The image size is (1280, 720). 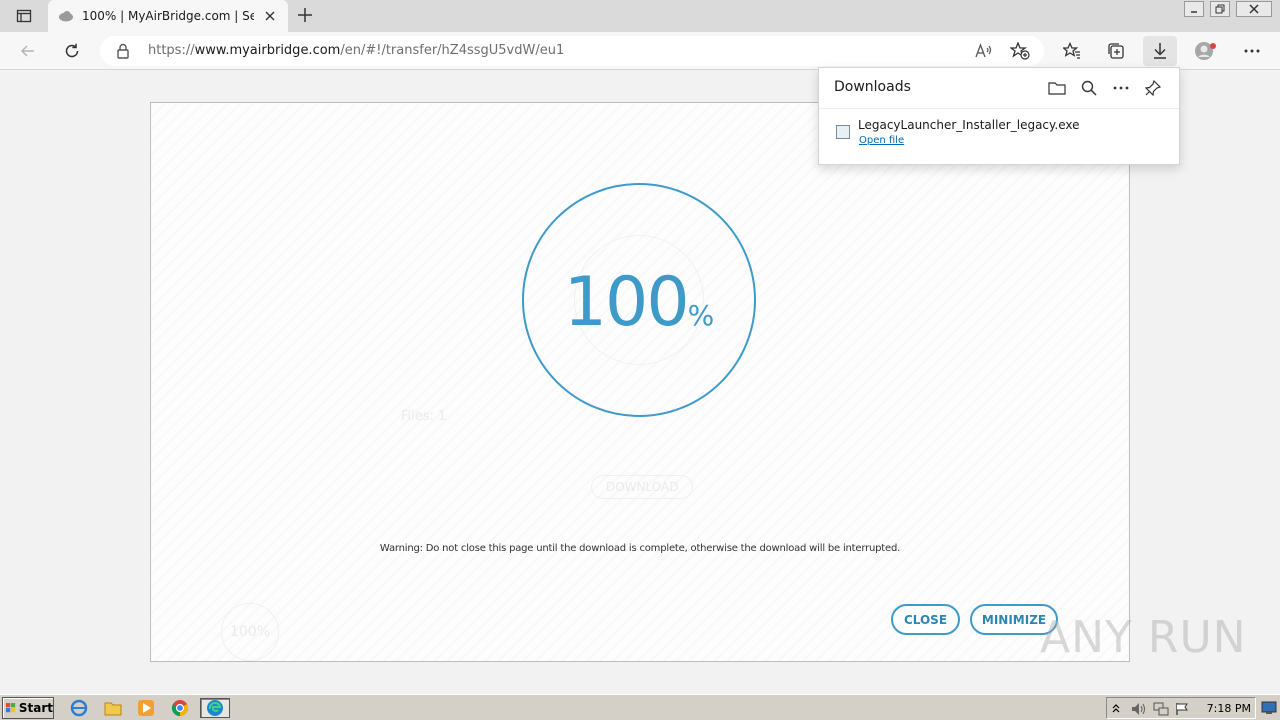 I want to click on url-scheme: https://, so click(x=171, y=50).